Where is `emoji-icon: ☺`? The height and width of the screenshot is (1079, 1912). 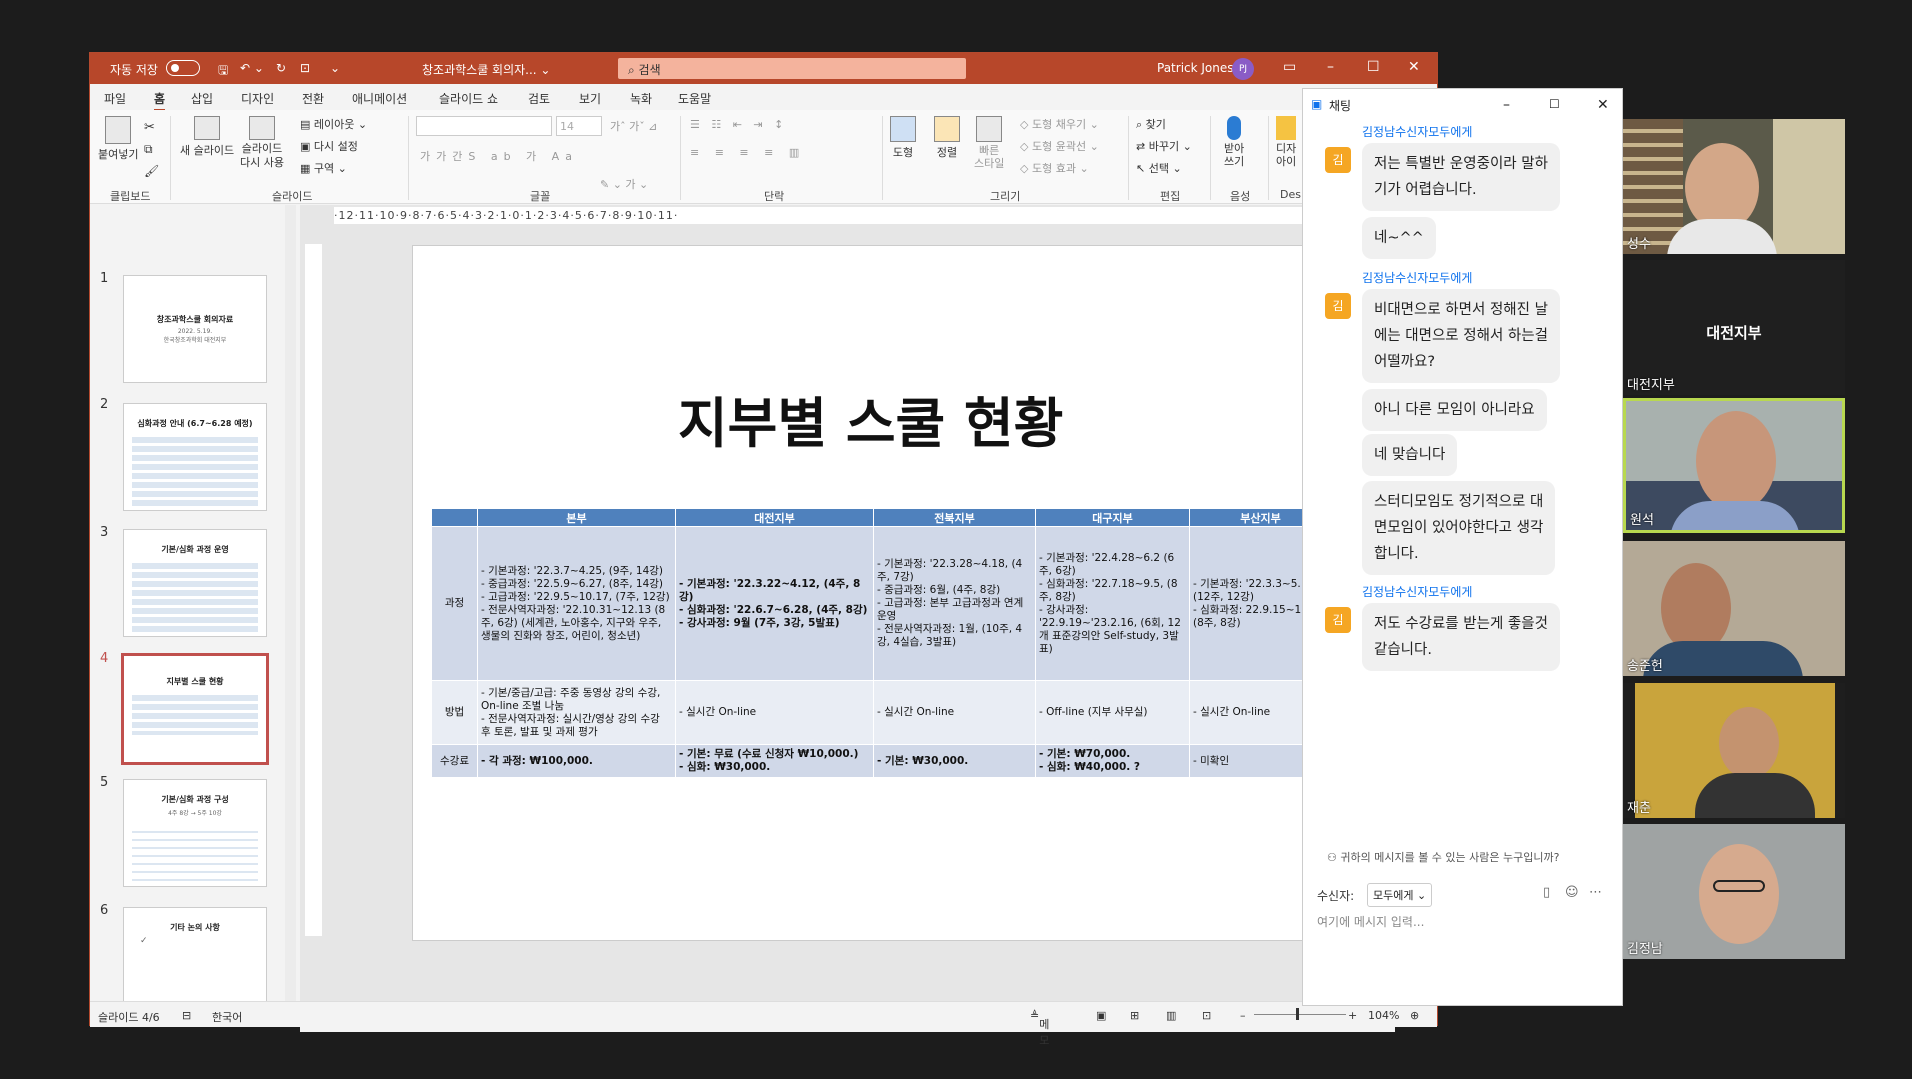 emoji-icon: ☺ is located at coordinates (1572, 892).